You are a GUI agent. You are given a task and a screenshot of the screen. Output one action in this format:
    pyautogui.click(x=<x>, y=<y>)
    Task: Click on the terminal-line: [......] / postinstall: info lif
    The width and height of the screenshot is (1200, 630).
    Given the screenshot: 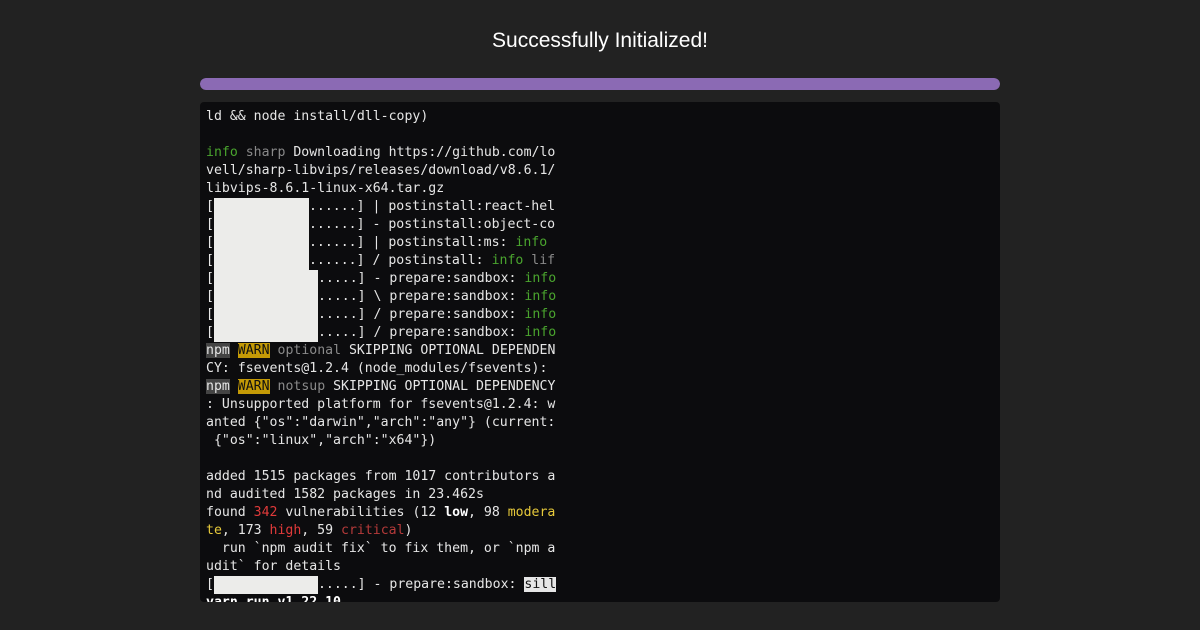 What is the action you would take?
    pyautogui.click(x=381, y=261)
    